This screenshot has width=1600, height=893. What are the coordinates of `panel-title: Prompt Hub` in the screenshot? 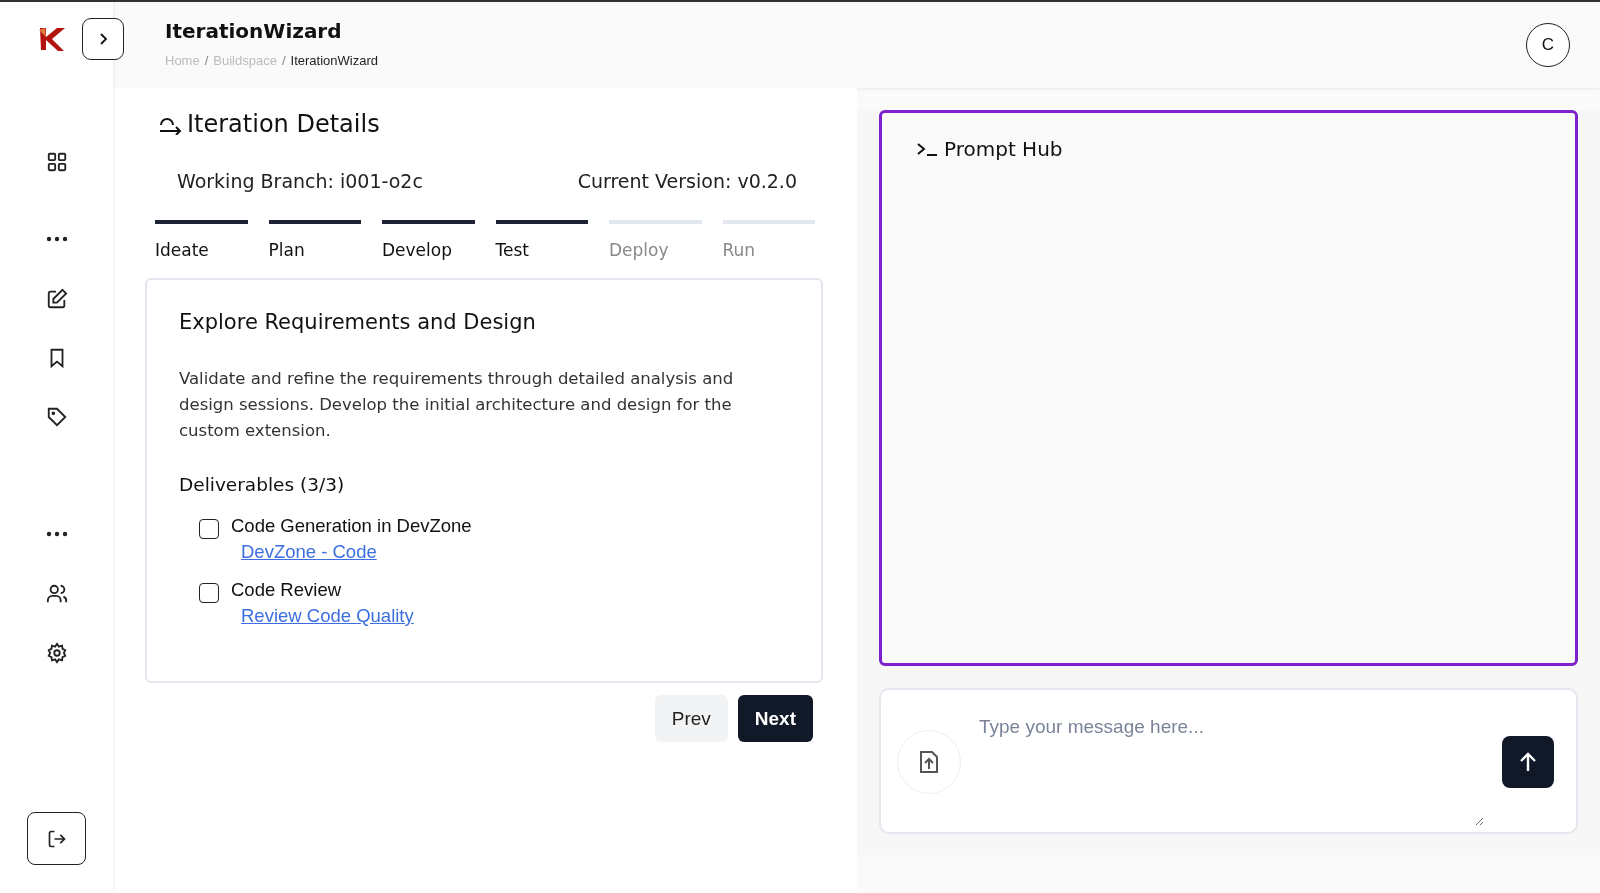 It's located at (1003, 149).